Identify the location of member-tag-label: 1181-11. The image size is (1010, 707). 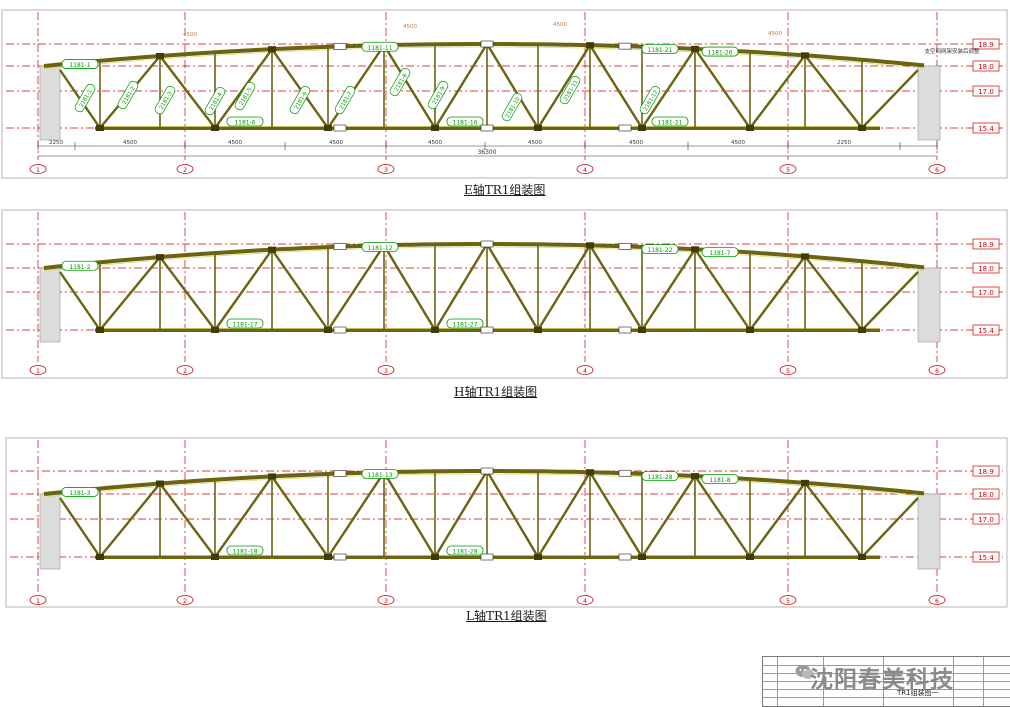
(379, 48).